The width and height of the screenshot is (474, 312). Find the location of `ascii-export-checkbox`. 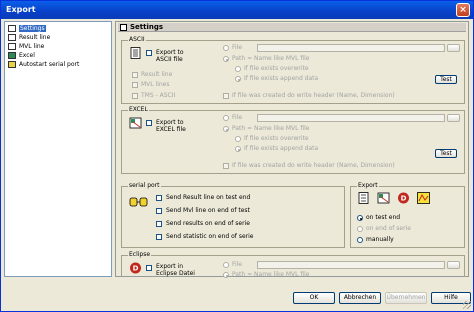

ascii-export-checkbox is located at coordinates (149, 53).